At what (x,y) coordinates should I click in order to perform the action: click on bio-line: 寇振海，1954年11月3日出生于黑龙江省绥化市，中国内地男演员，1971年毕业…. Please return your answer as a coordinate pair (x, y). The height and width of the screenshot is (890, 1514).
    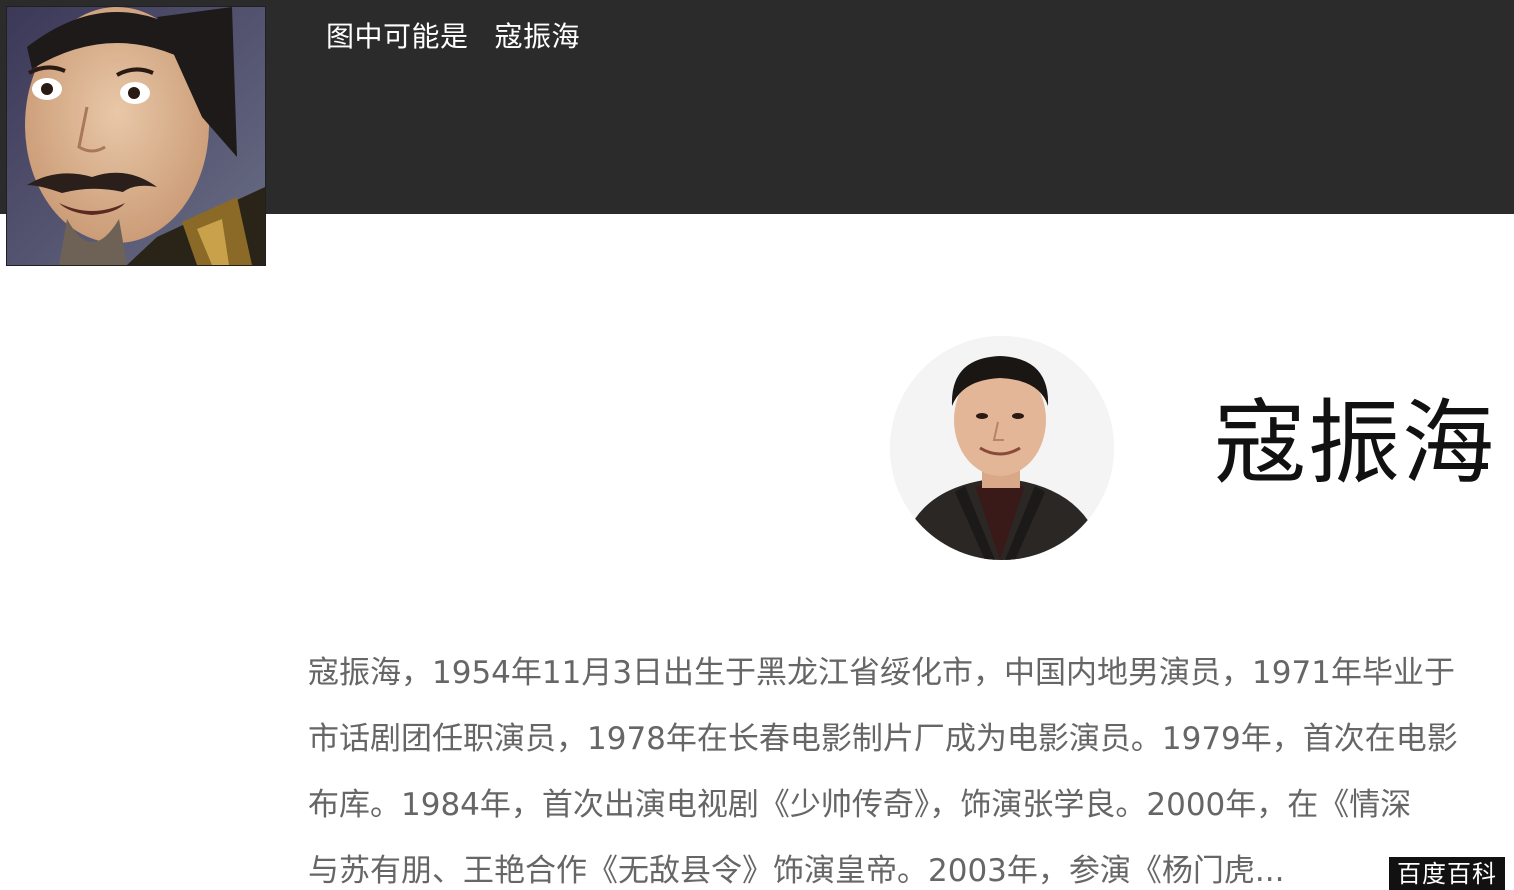
    Looking at the image, I should click on (881, 673).